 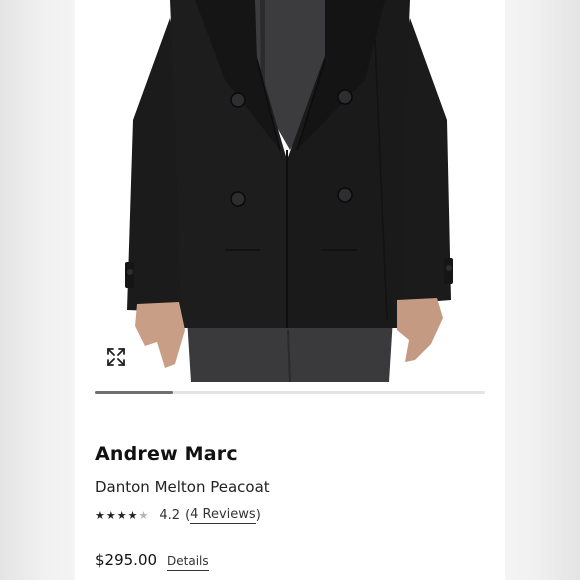 I want to click on rating-summary: ★ ★ ★ ★ ★ 4.2 (4 Reviews), so click(x=178, y=515).